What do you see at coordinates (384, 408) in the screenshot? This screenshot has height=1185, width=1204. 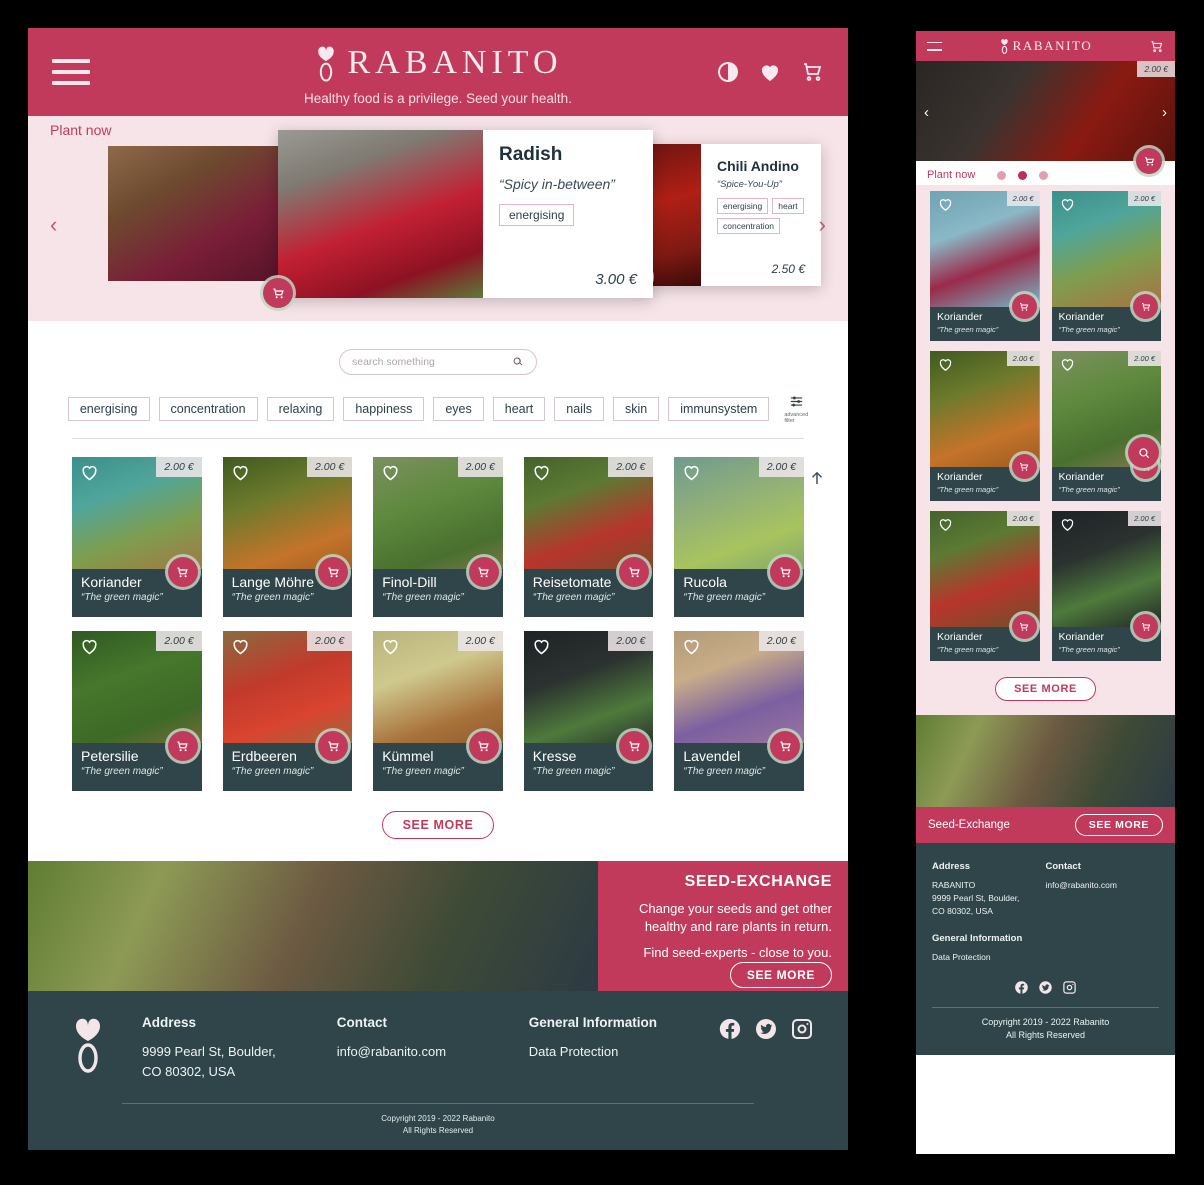 I see `filter-chip-happiness: happiness` at bounding box center [384, 408].